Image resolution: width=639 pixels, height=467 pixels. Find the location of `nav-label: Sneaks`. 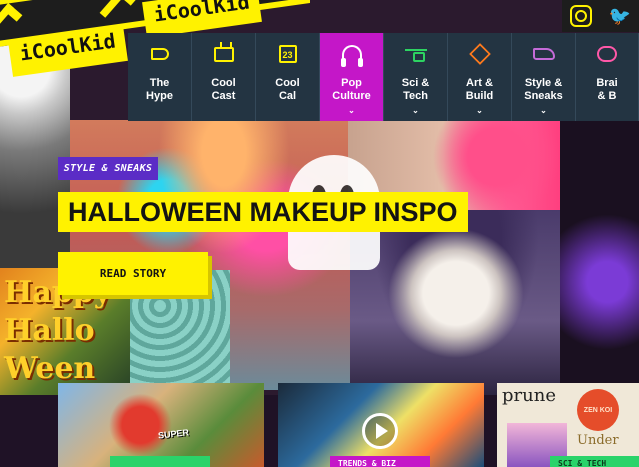

nav-label: Sneaks is located at coordinates (543, 96).